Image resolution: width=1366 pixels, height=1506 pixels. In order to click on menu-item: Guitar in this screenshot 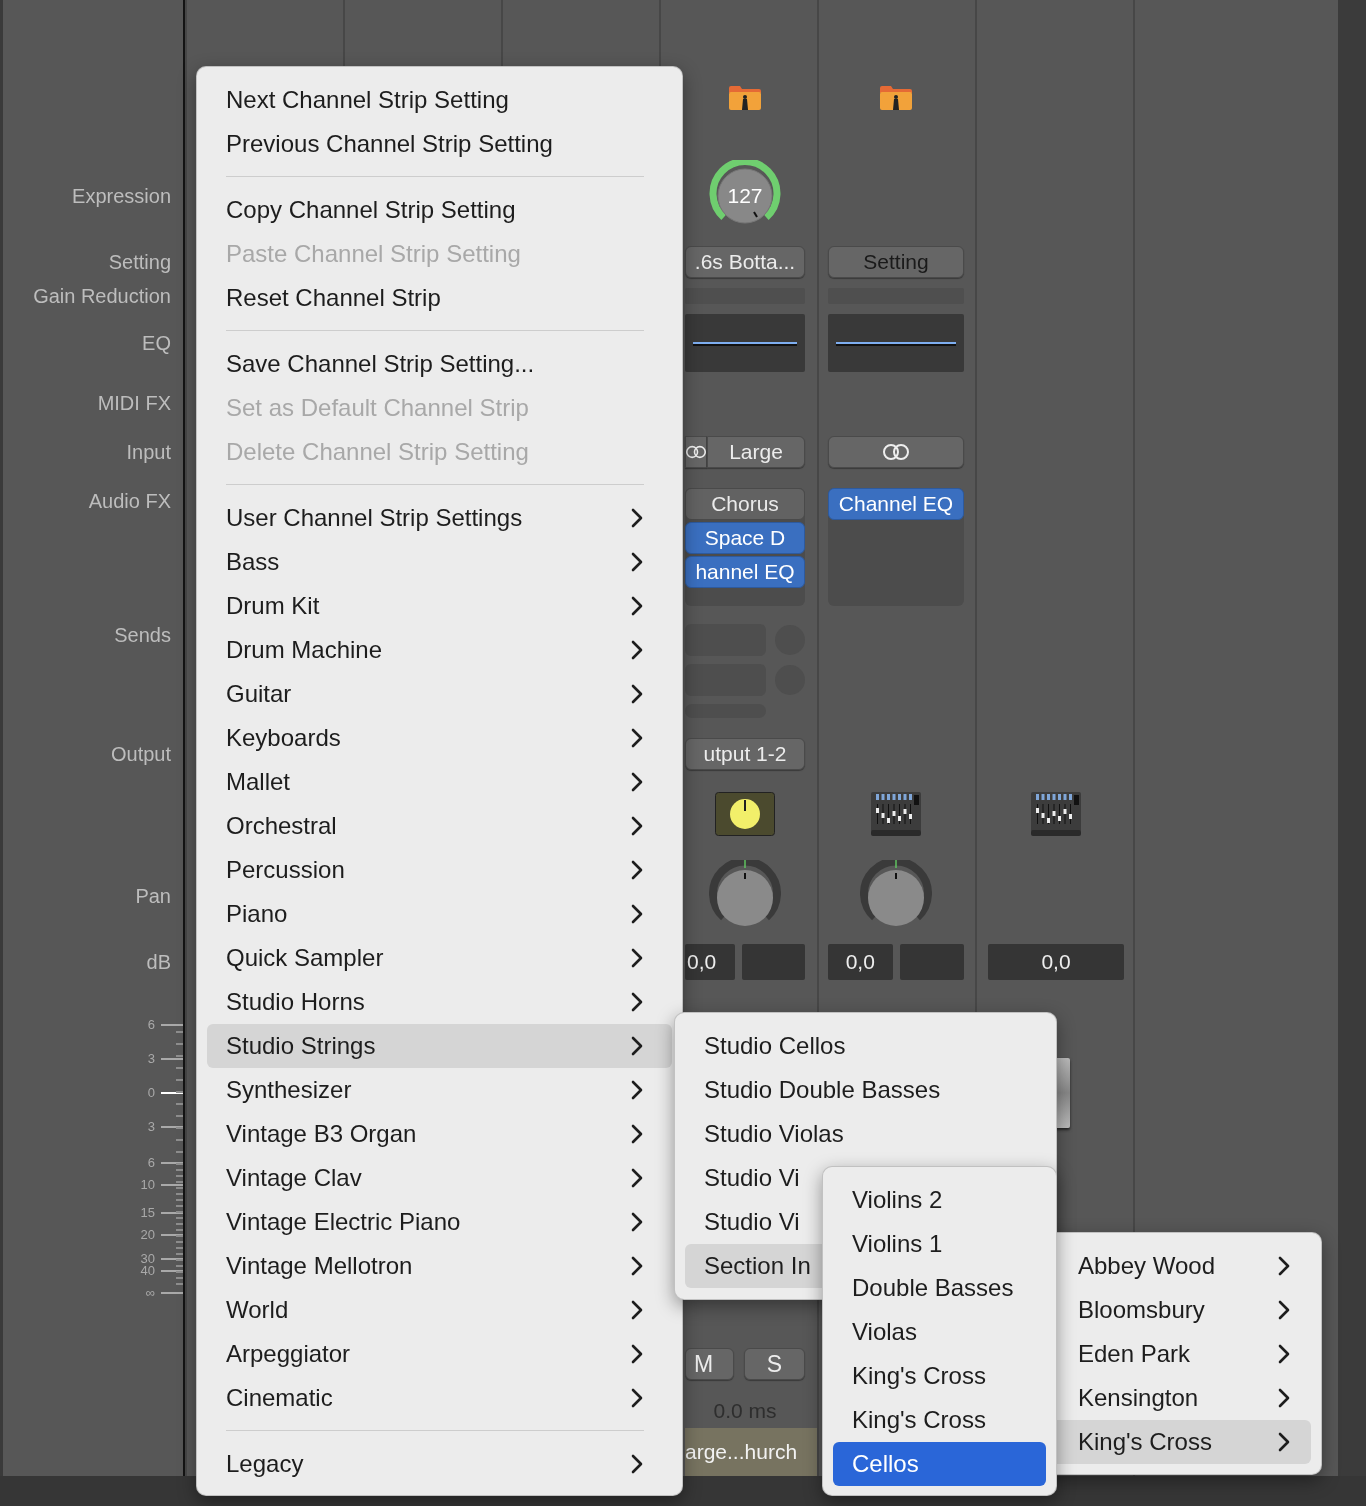, I will do `click(439, 694)`.